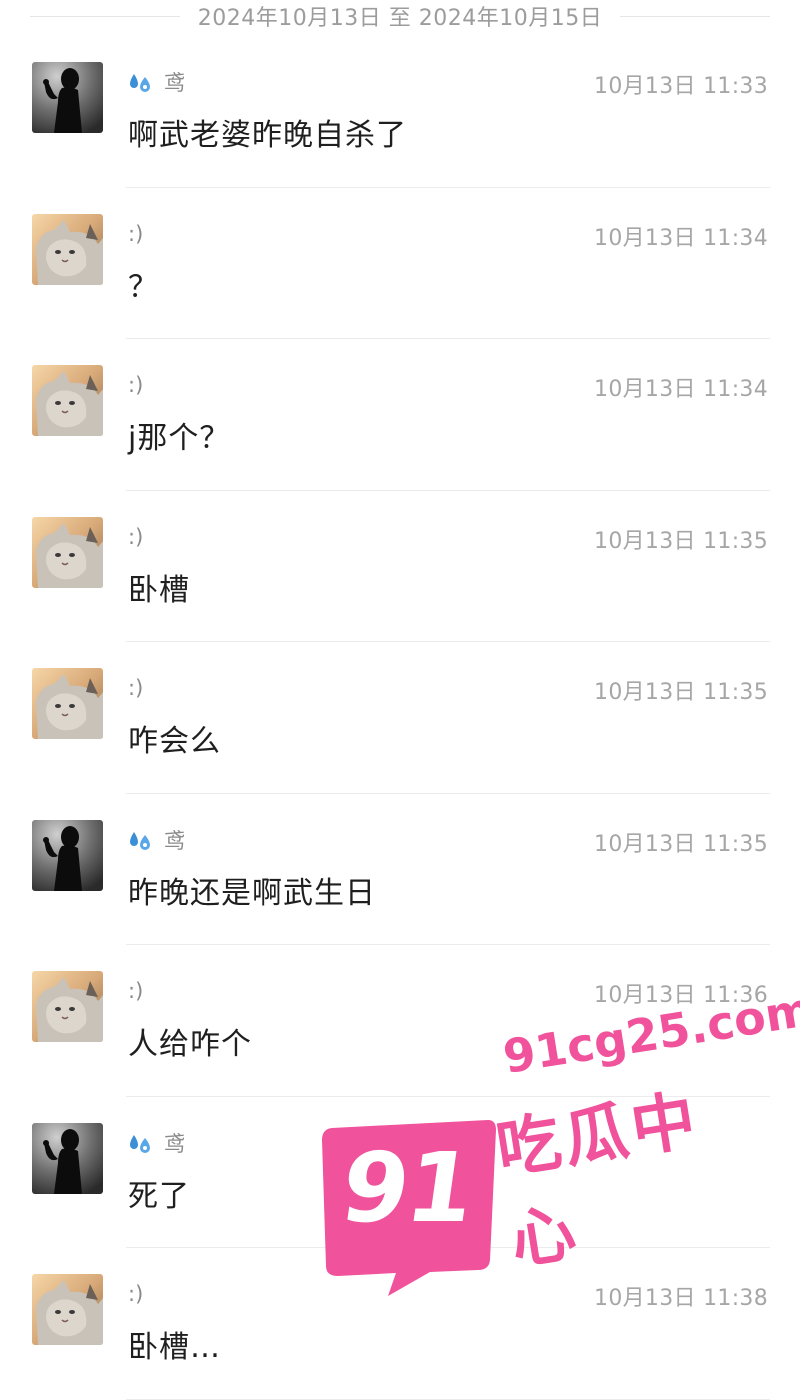 The height and width of the screenshot is (1400, 800). What do you see at coordinates (143, 287) in the screenshot?
I see `message-text: ？` at bounding box center [143, 287].